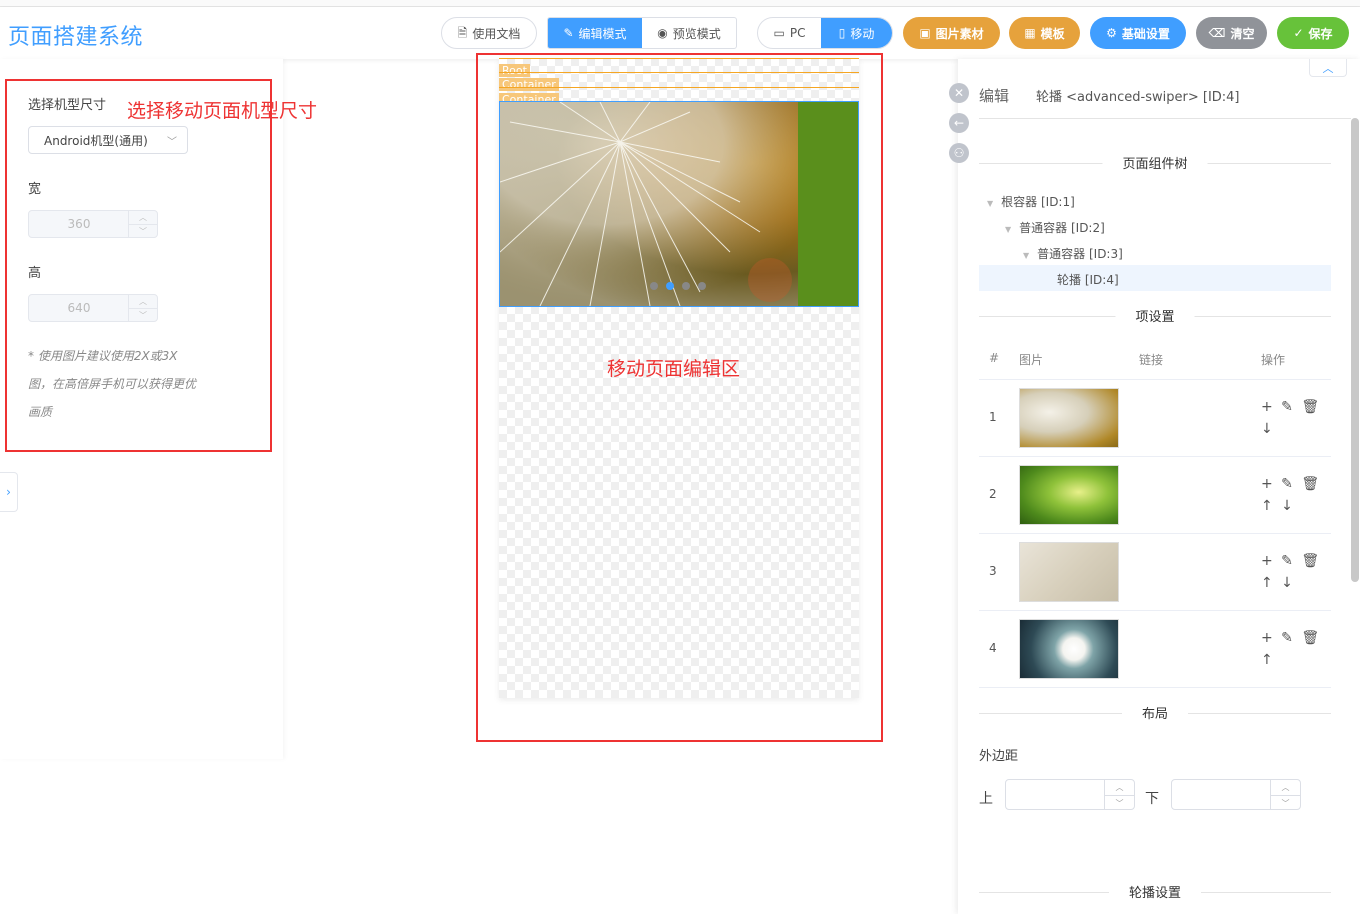  What do you see at coordinates (994, 96) in the screenshot?
I see `edit-label: 编辑` at bounding box center [994, 96].